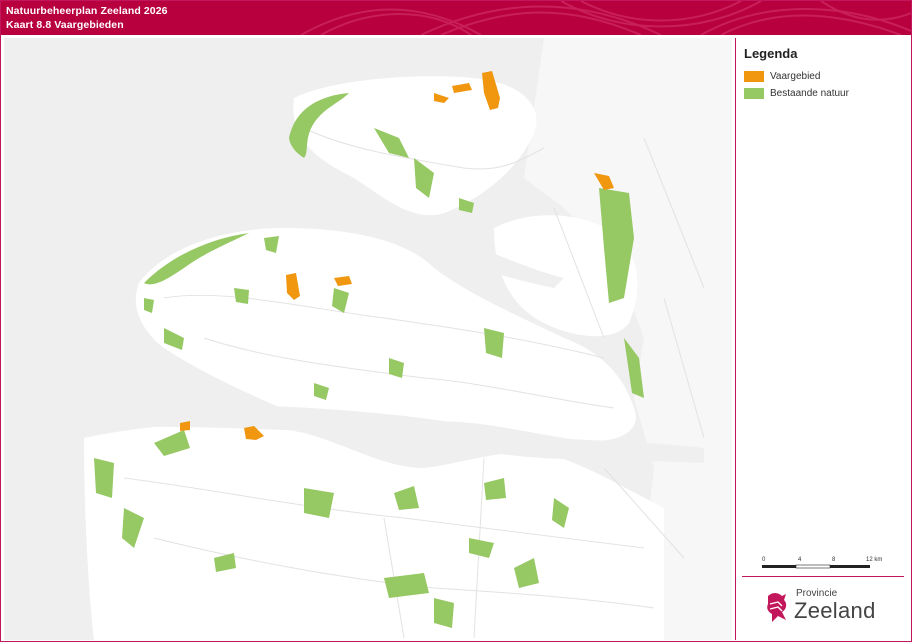 The height and width of the screenshot is (644, 914). I want to click on legend-label-vaargebied: Vaargebied, so click(795, 76).